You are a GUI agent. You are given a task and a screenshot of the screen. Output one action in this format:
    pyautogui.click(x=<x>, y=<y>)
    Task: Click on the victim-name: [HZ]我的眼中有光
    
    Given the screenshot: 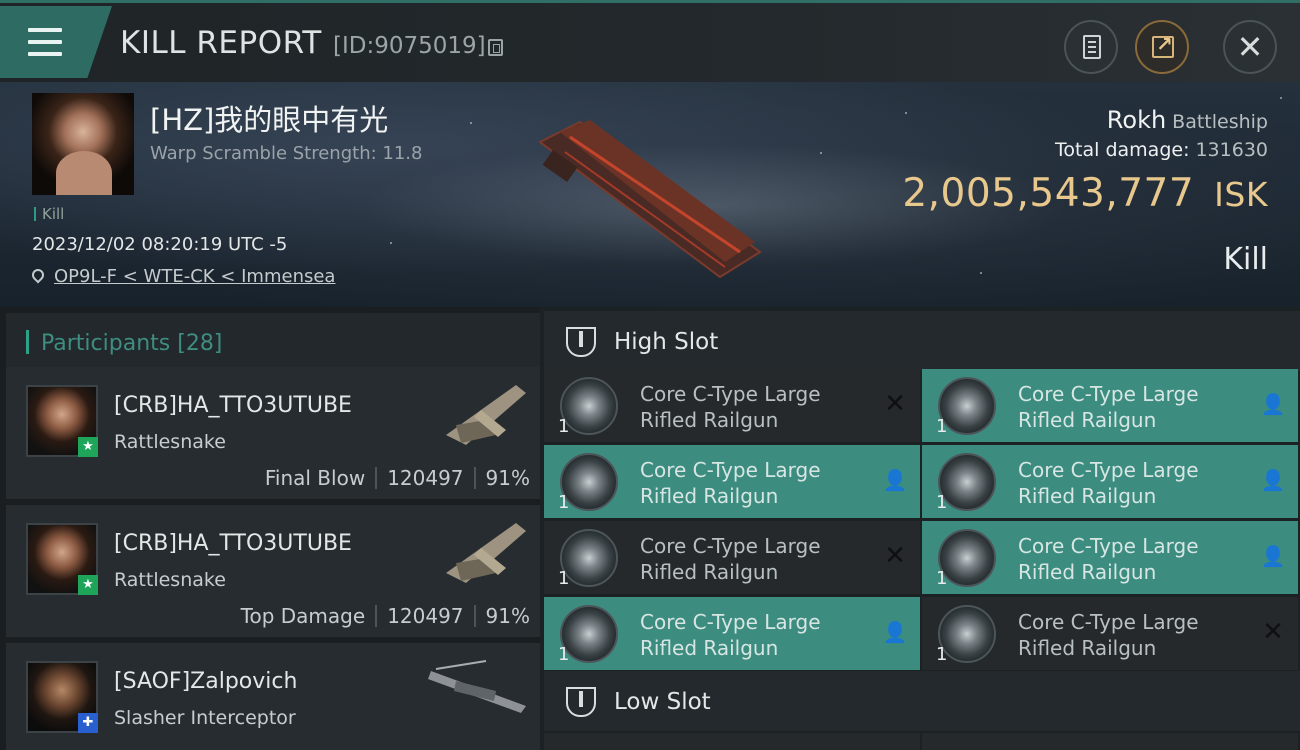 What is the action you would take?
    pyautogui.click(x=269, y=118)
    